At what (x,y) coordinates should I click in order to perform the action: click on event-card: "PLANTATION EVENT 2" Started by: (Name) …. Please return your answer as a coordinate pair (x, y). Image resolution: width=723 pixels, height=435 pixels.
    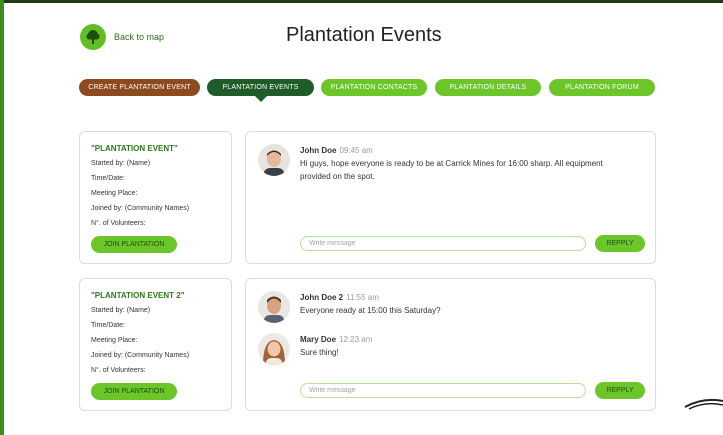
    Looking at the image, I should click on (155, 344).